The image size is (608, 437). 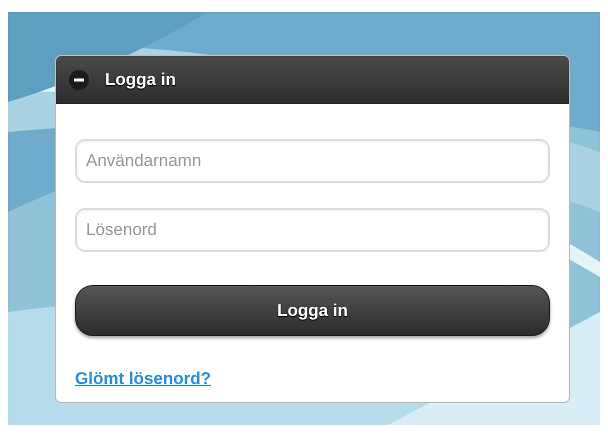 I want to click on forgot-password-link: Glömt lösenord?, so click(x=143, y=379).